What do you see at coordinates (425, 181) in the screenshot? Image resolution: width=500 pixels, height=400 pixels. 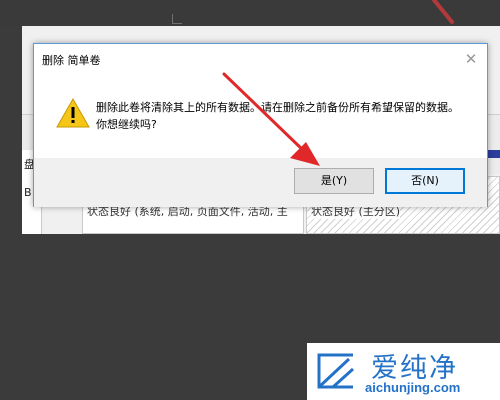 I see `no-button: 否(N)` at bounding box center [425, 181].